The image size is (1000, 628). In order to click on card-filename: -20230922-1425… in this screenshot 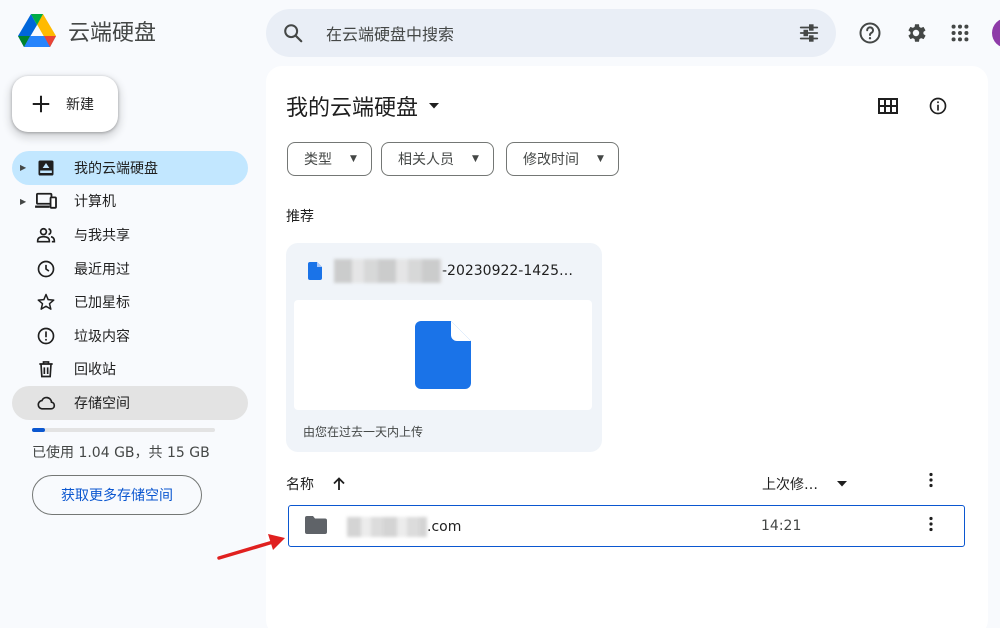, I will do `click(507, 271)`.